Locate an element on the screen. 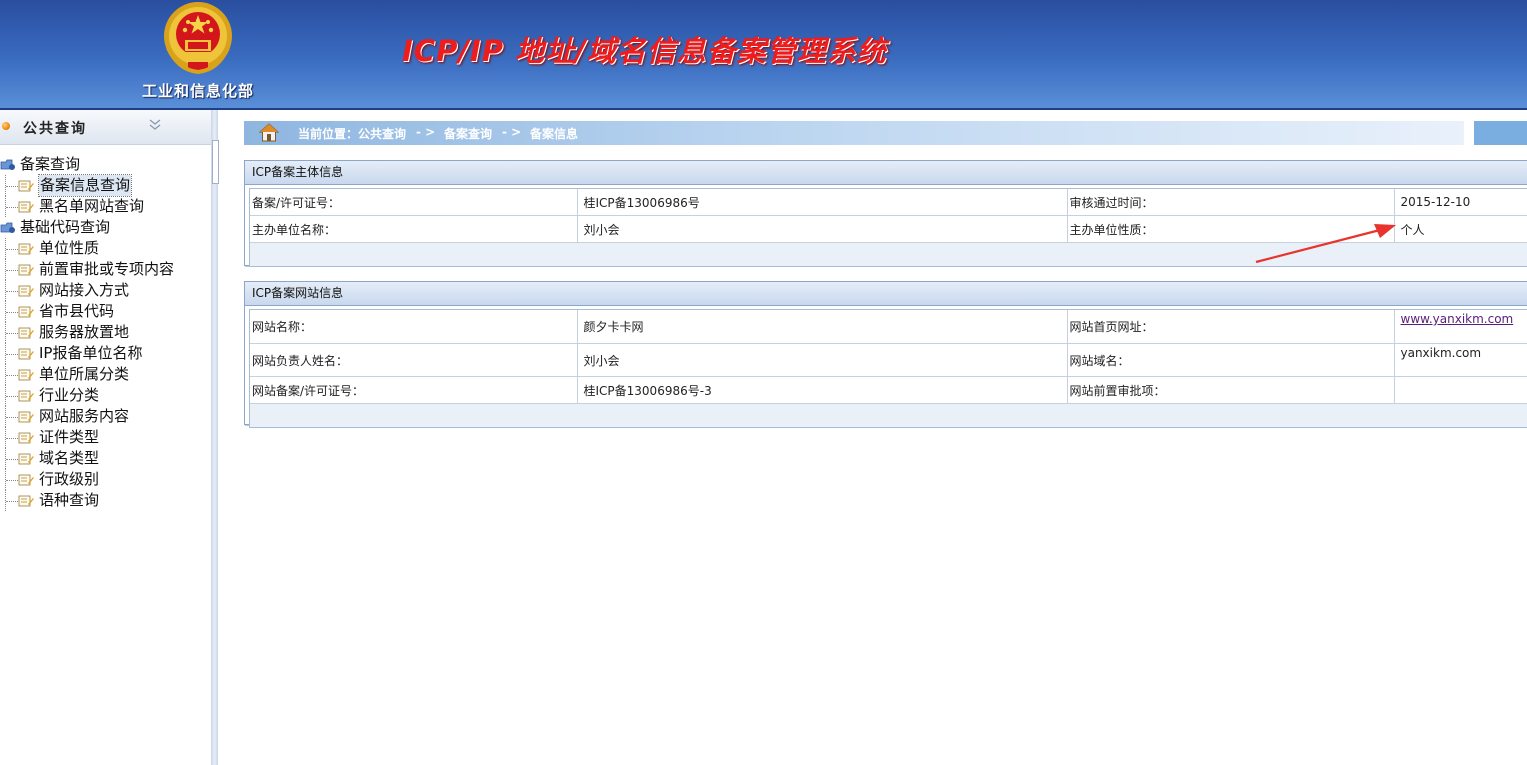  sidebar-section-header: 公共查询 is located at coordinates (105, 127).